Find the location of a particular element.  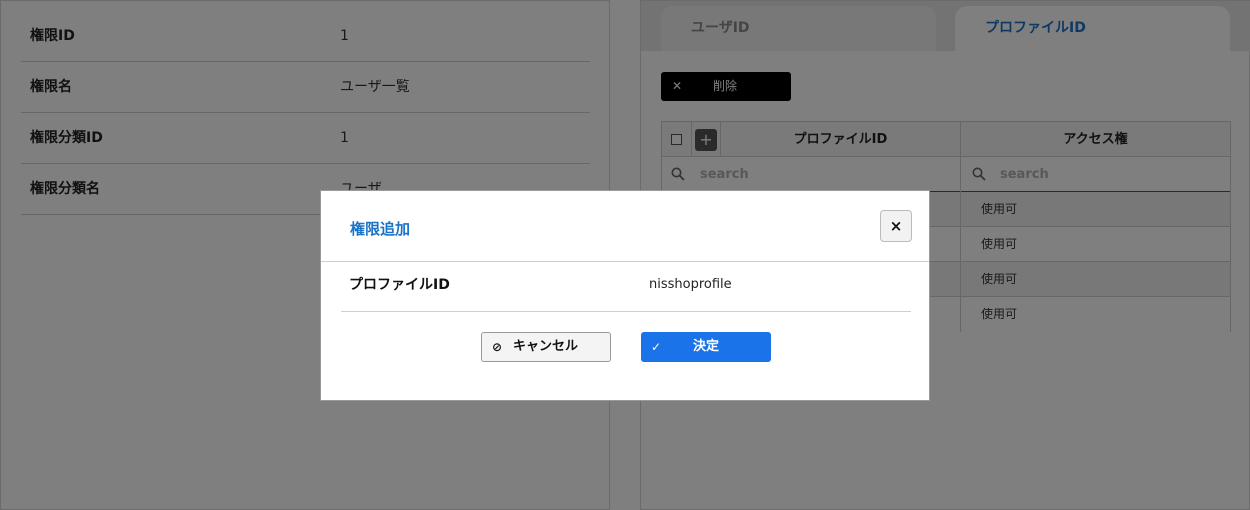

close-button: × is located at coordinates (896, 226).